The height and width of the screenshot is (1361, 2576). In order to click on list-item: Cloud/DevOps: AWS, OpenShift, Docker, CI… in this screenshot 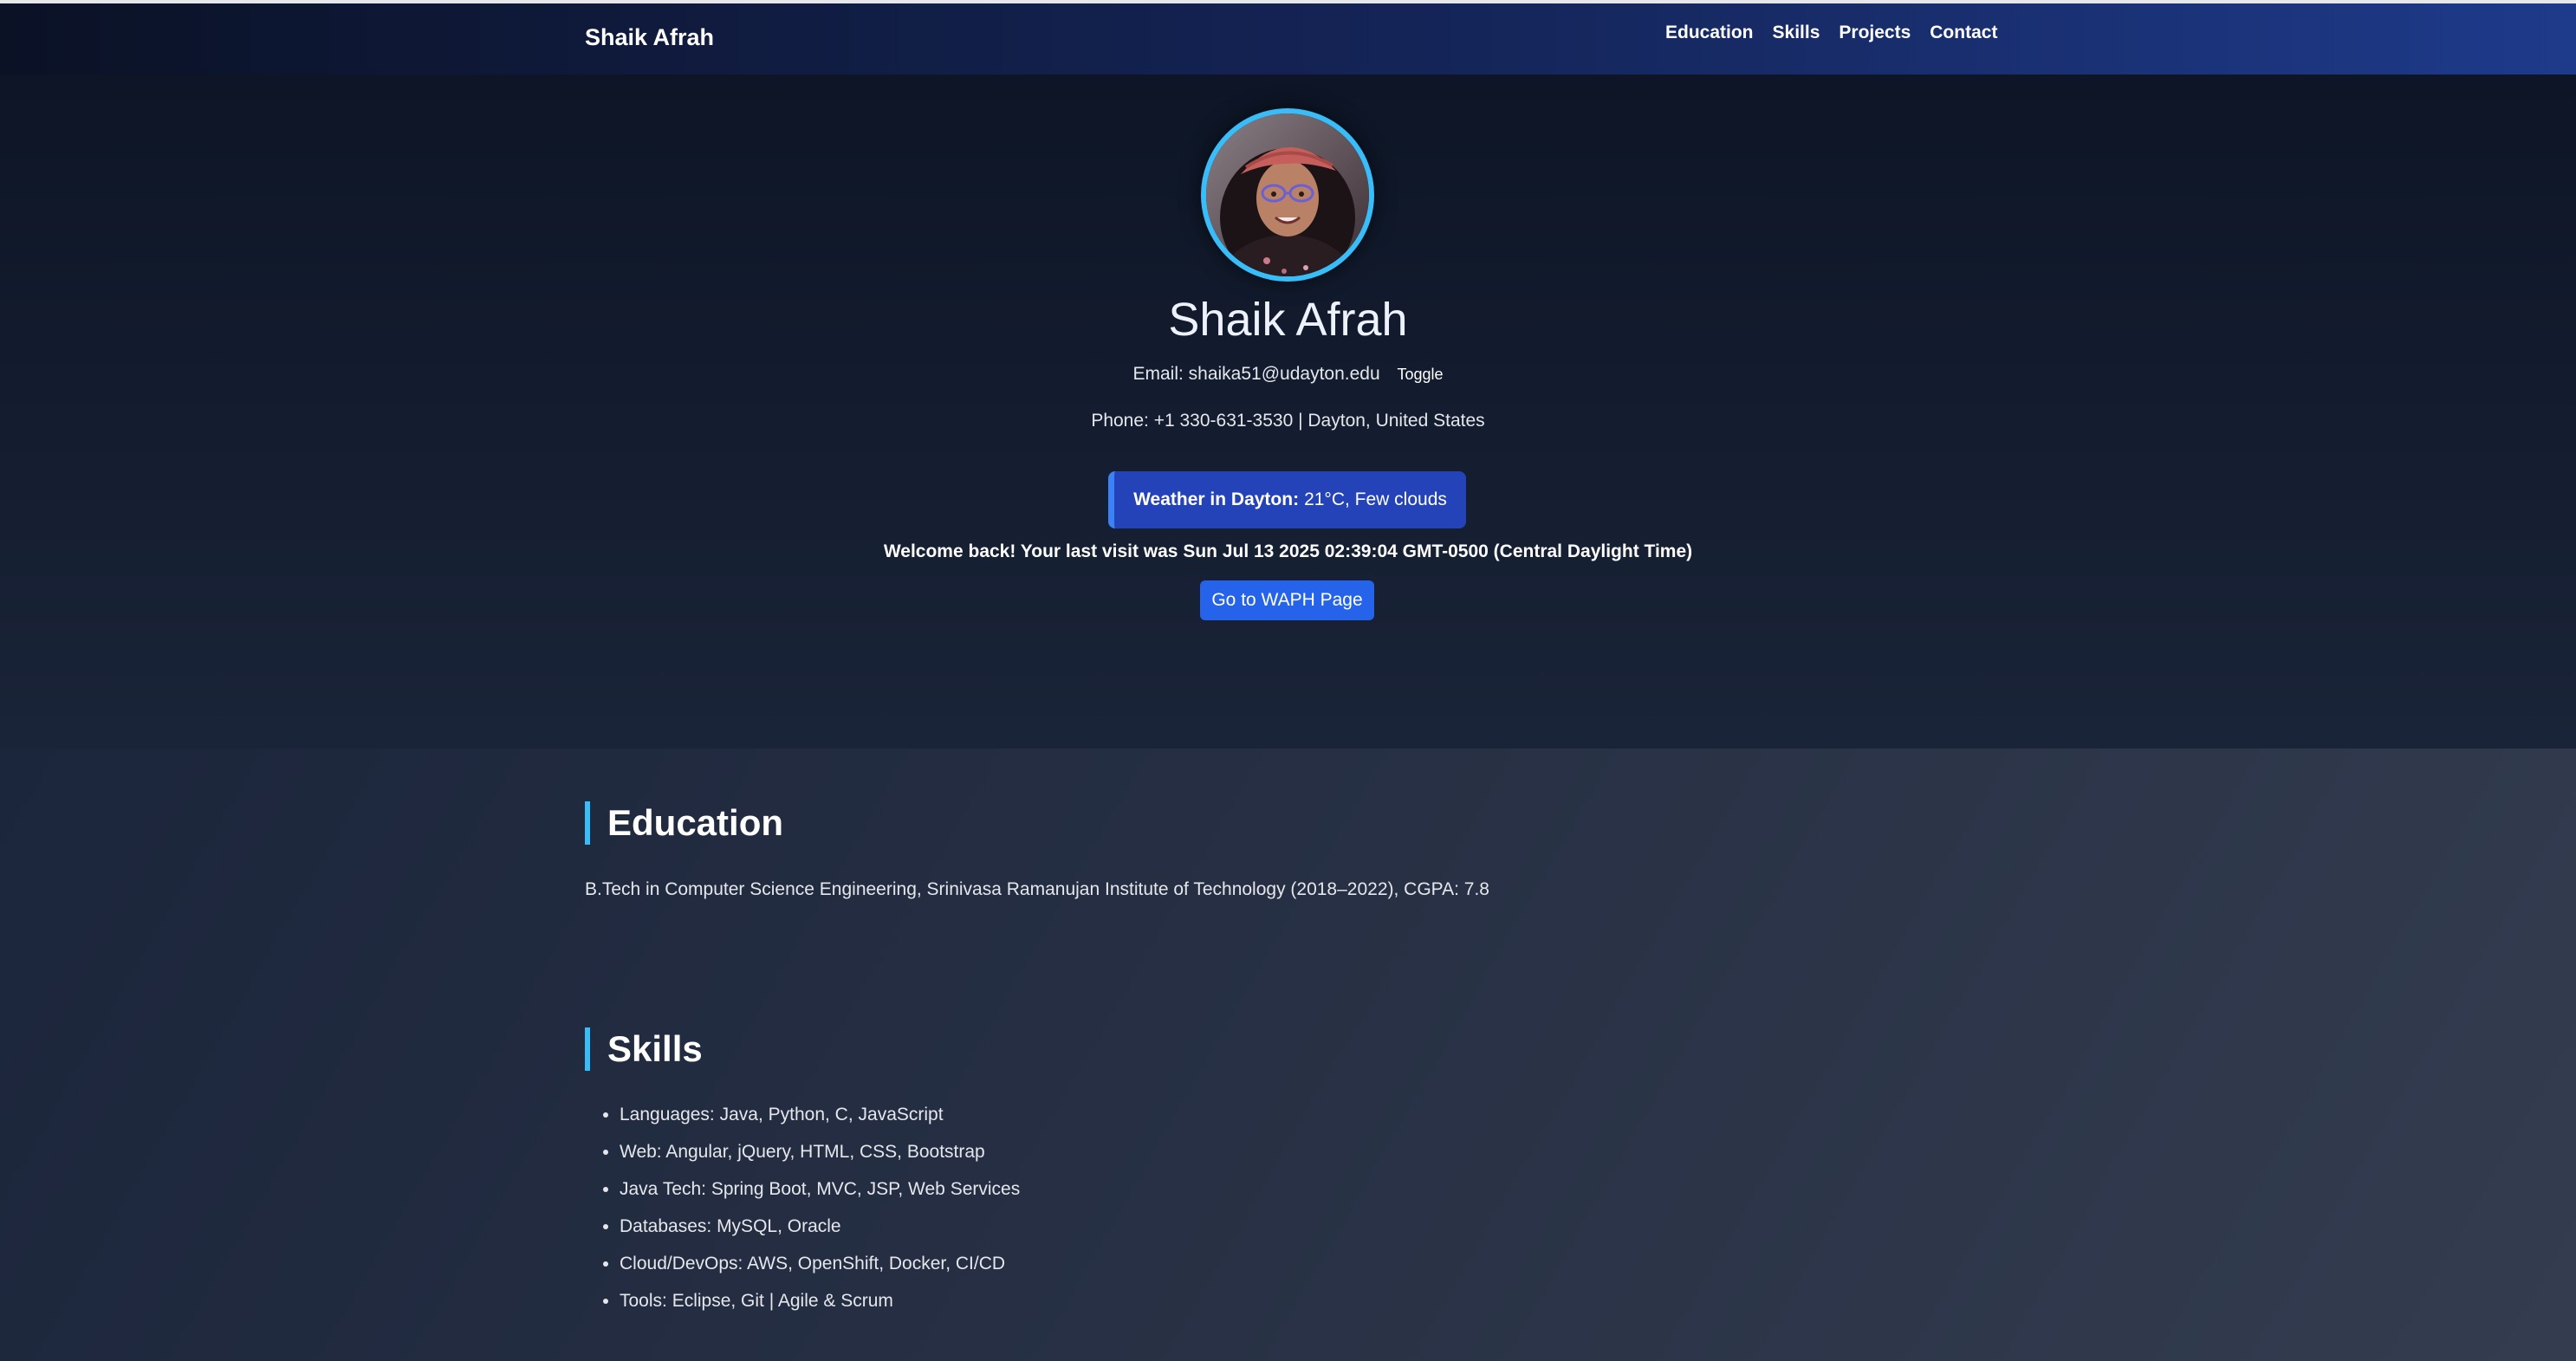, I will do `click(820, 1267)`.